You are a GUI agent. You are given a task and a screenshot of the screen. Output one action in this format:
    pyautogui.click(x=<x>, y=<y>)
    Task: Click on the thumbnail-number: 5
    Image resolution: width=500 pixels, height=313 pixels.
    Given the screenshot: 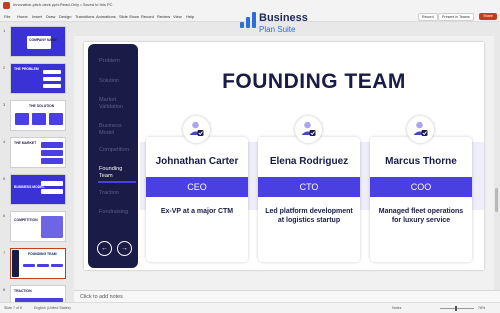 What is the action you would take?
    pyautogui.click(x=4, y=178)
    